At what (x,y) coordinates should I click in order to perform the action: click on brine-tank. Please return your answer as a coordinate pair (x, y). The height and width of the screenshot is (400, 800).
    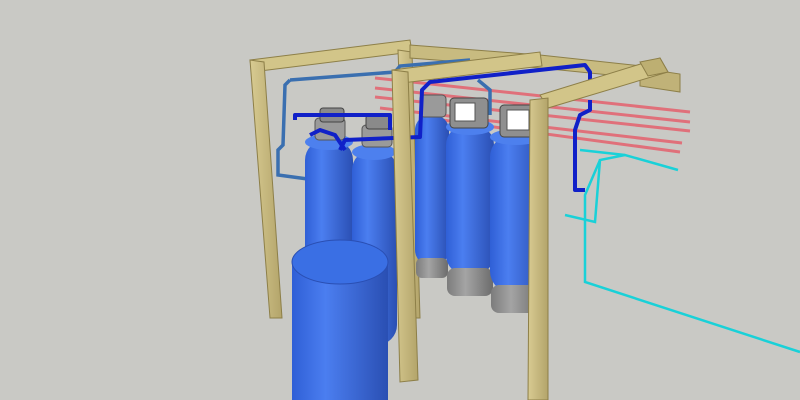
    Looking at the image, I should click on (340, 319).